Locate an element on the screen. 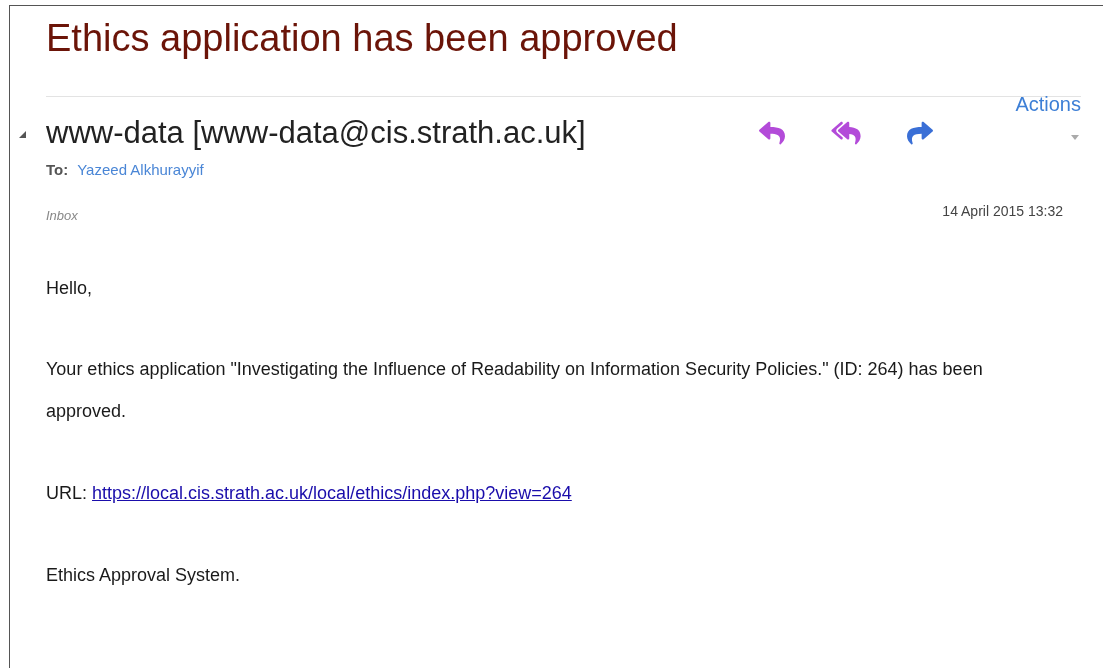  folder-label: Inbox is located at coordinates (62, 216).